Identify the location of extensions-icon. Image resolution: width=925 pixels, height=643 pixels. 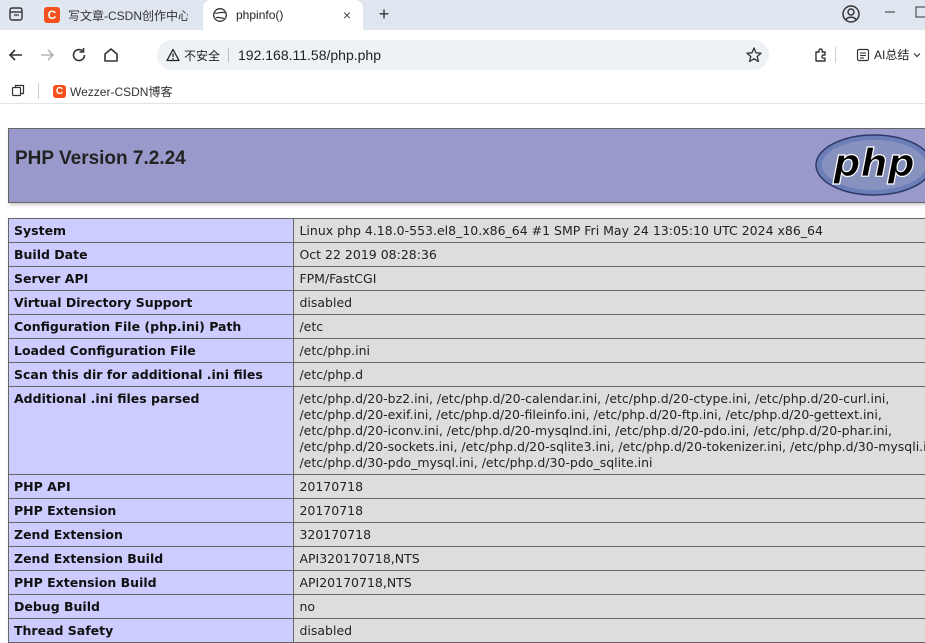
(821, 55).